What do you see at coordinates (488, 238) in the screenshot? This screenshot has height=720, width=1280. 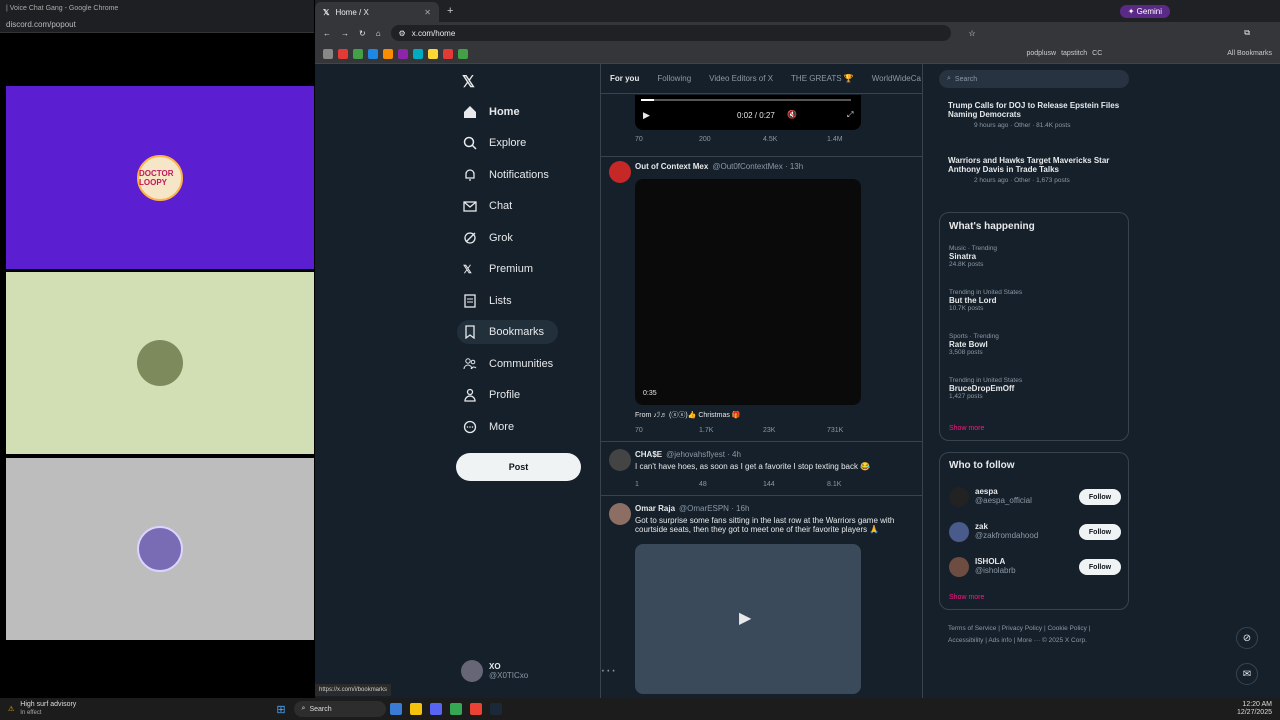 I see `nav-grok: Grok` at bounding box center [488, 238].